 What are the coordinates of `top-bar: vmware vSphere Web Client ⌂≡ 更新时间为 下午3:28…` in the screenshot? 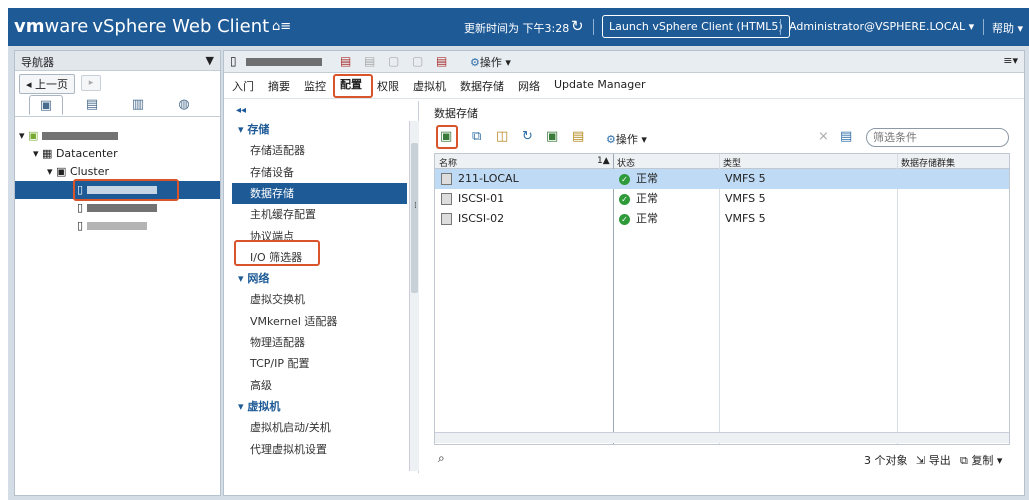 It's located at (518, 27).